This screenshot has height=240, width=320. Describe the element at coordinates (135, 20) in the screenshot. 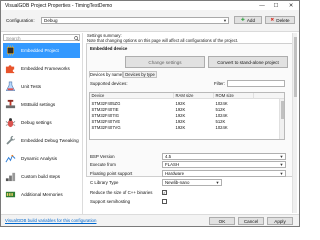

I see `configuration-select: Debug ▼` at that location.